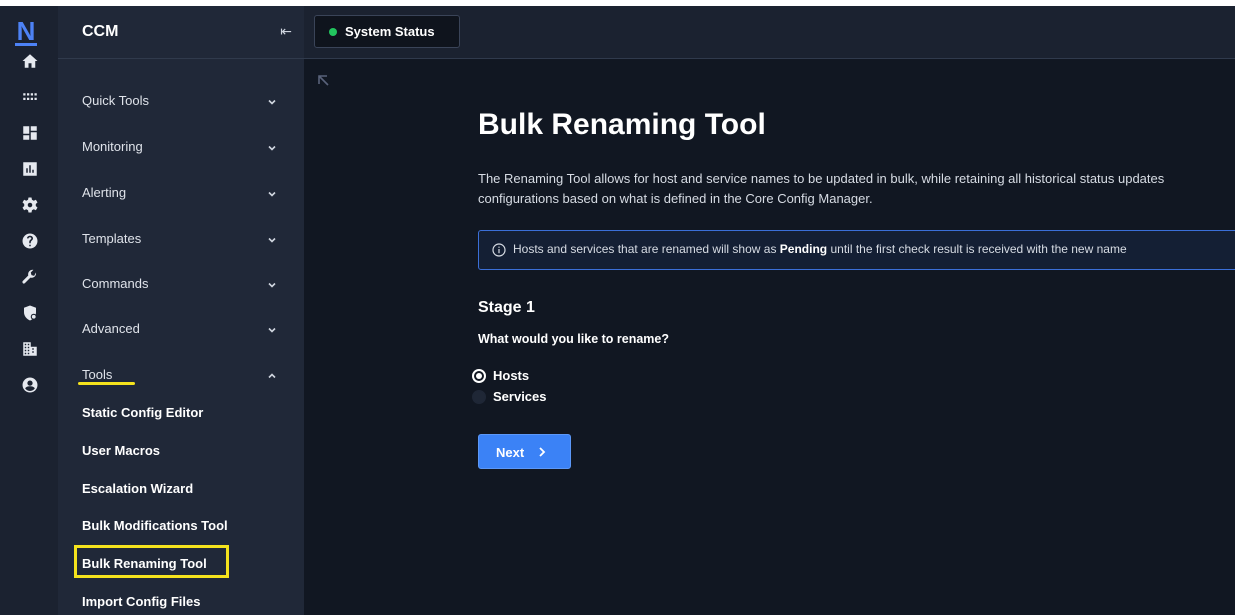  I want to click on app-logo: N, so click(26, 31).